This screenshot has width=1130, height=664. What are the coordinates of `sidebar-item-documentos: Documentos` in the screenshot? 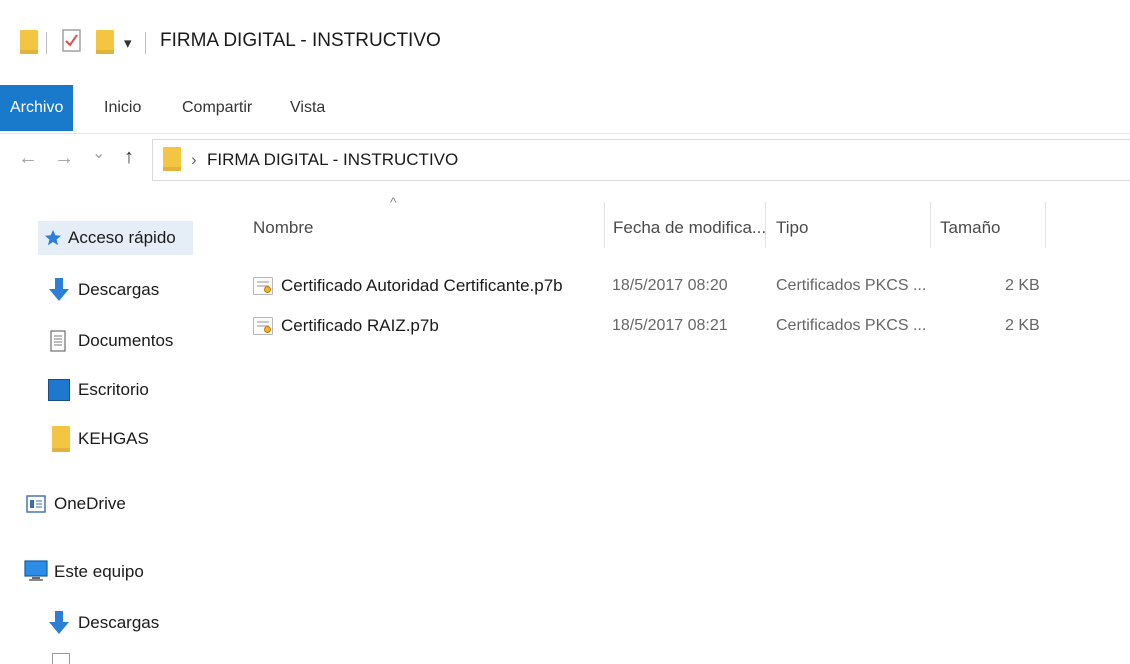 It's located at (133, 341).